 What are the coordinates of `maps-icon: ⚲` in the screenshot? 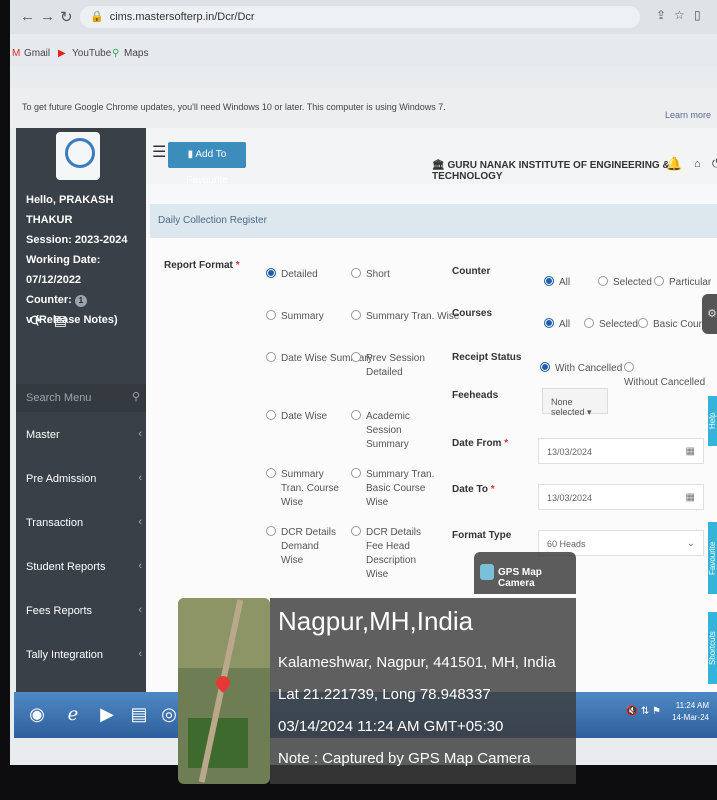 It's located at (116, 53).